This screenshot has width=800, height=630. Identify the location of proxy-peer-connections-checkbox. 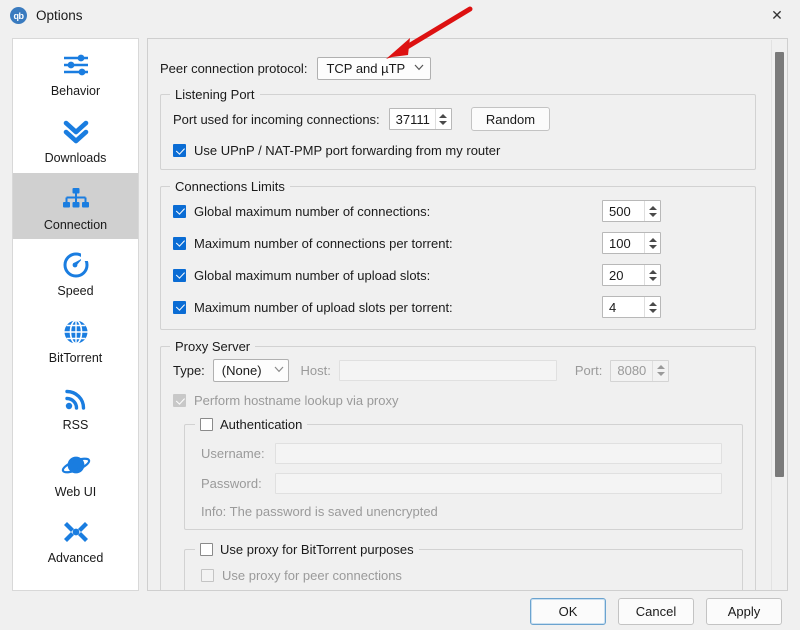
(207, 575).